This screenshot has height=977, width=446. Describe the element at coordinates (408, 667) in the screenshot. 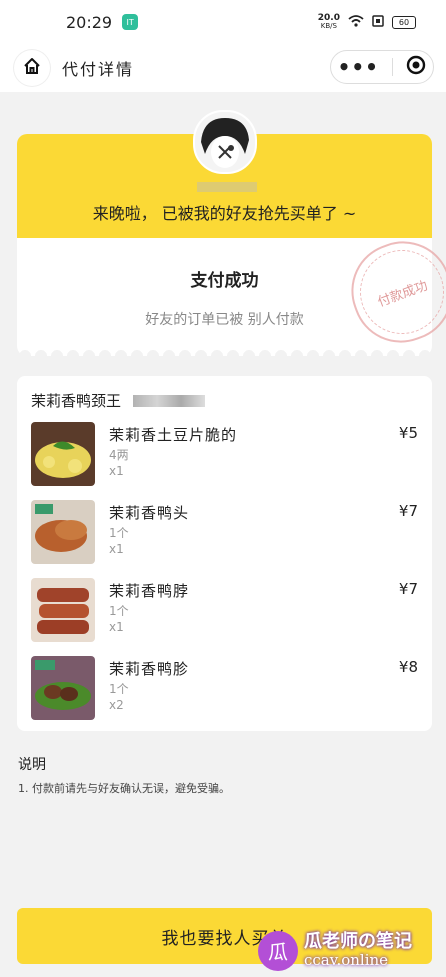

I see `item-price: ¥8` at that location.